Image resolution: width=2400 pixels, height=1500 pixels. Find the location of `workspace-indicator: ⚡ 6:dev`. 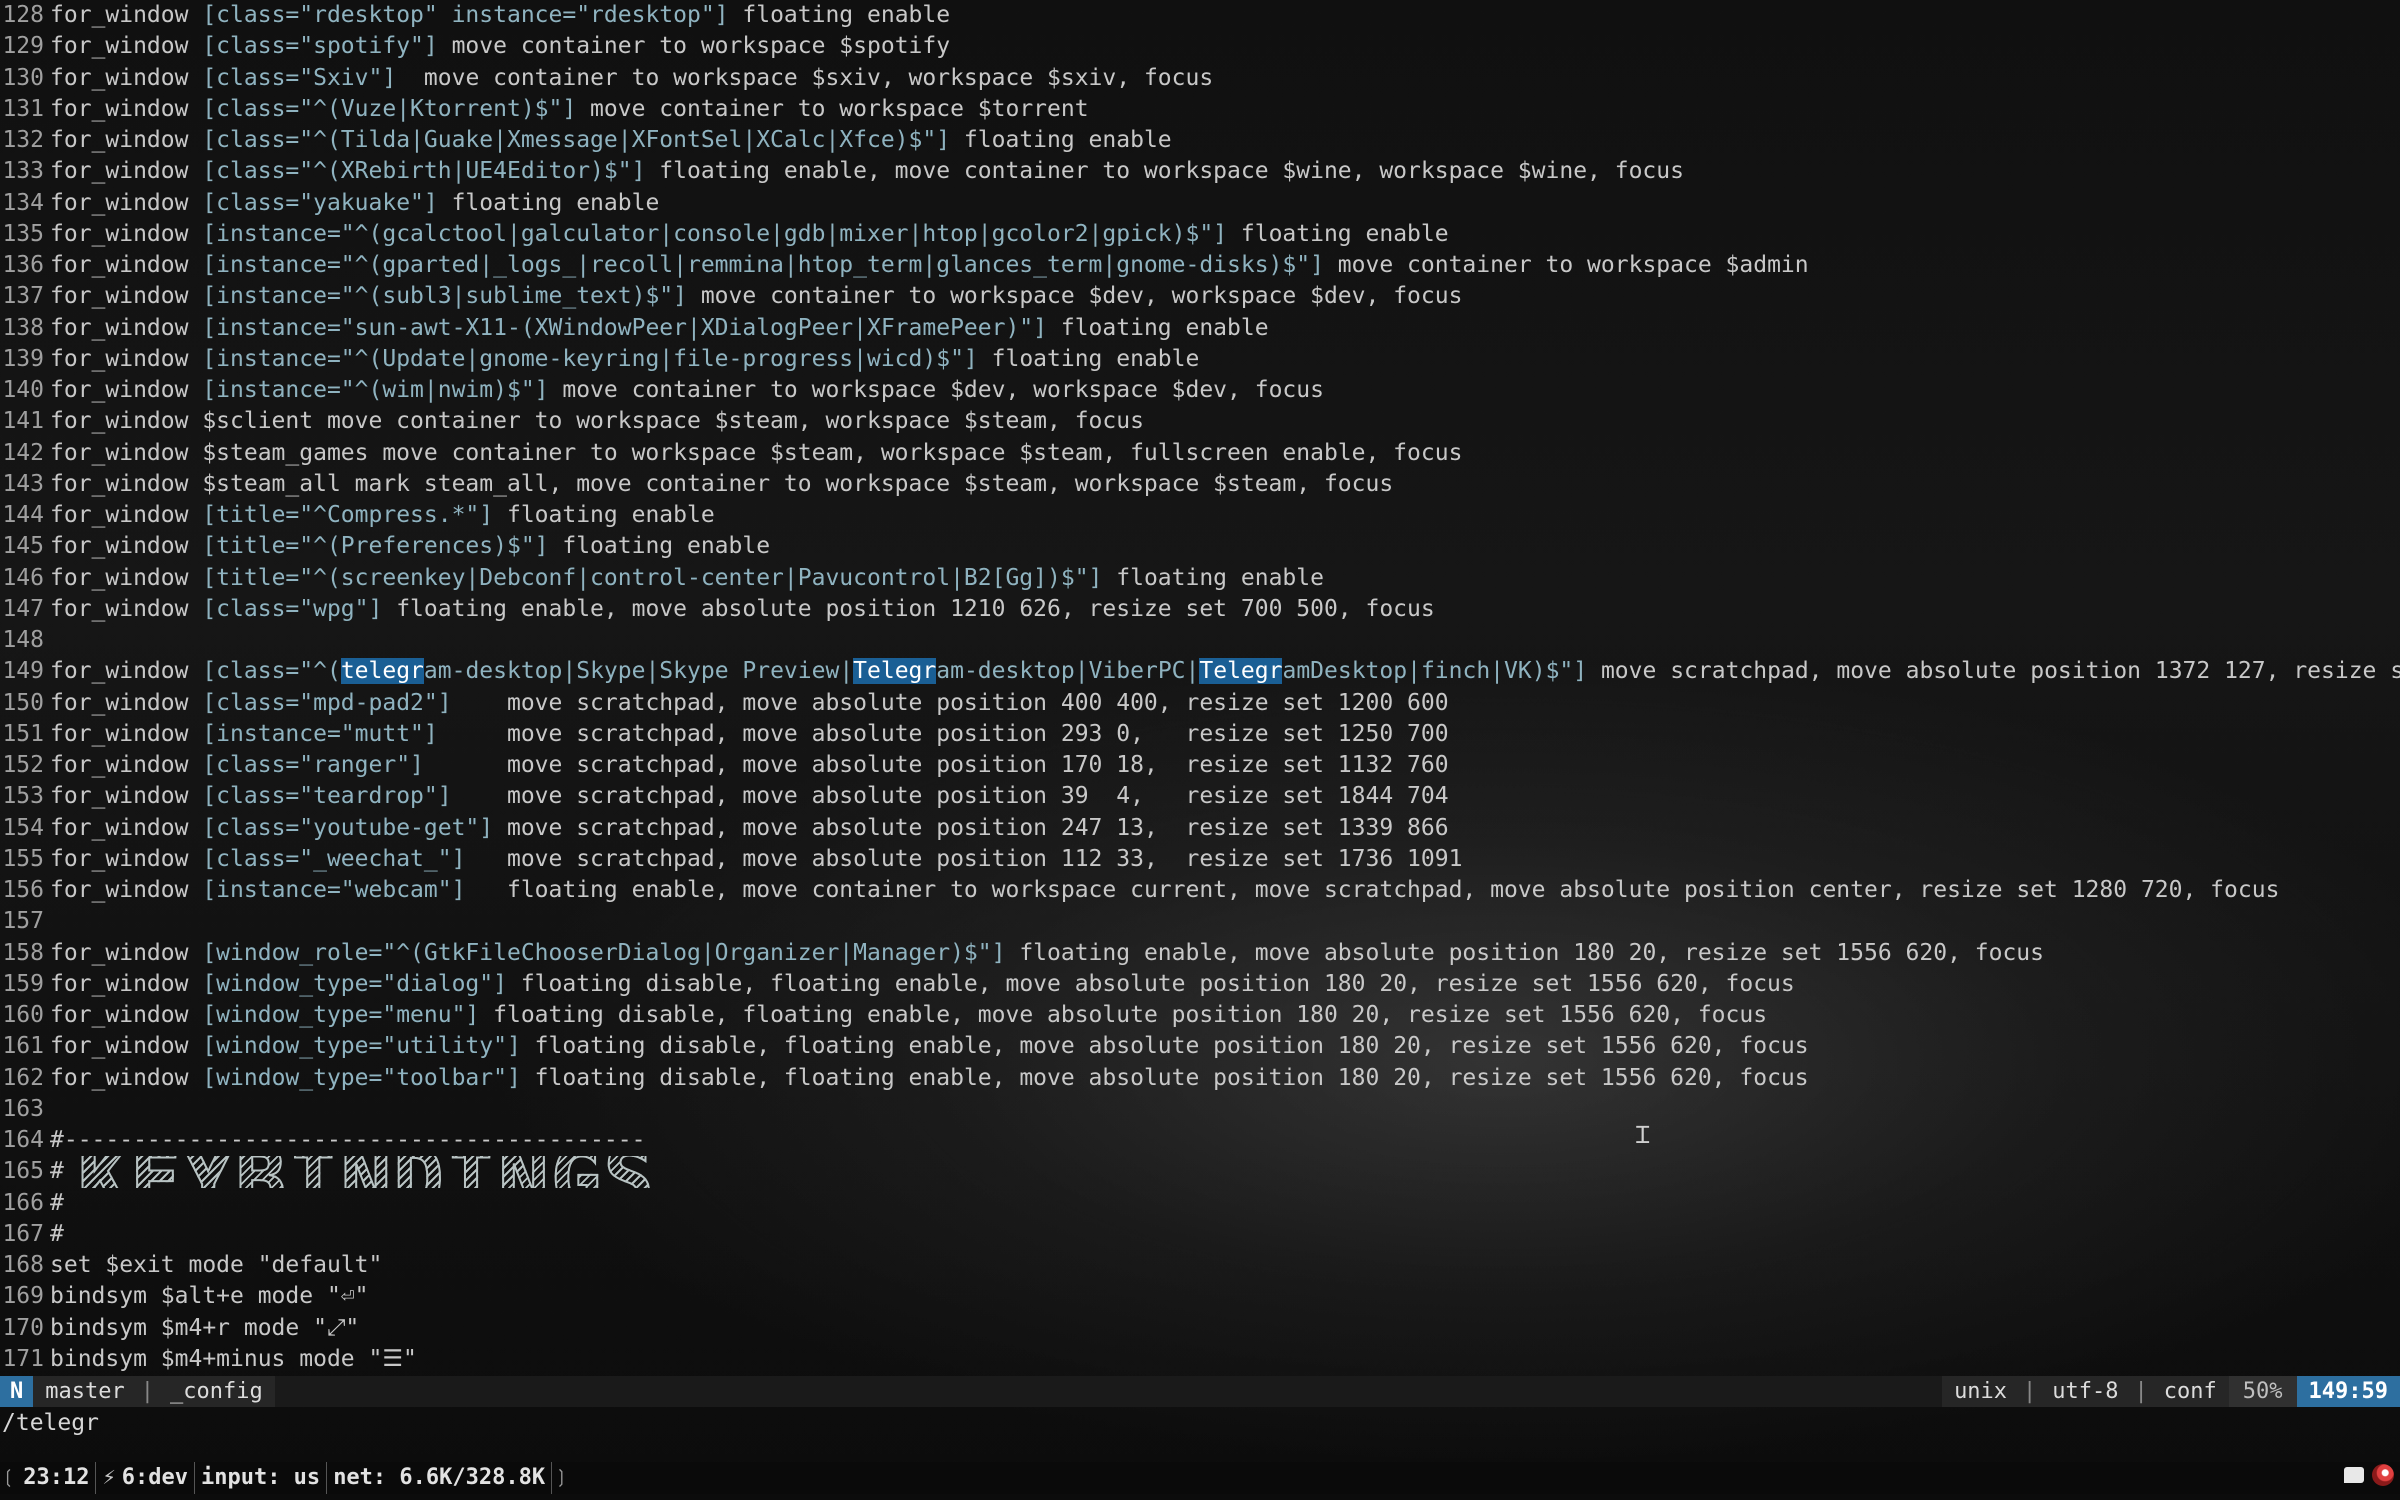

workspace-indicator: ⚡ 6:dev is located at coordinates (145, 1478).